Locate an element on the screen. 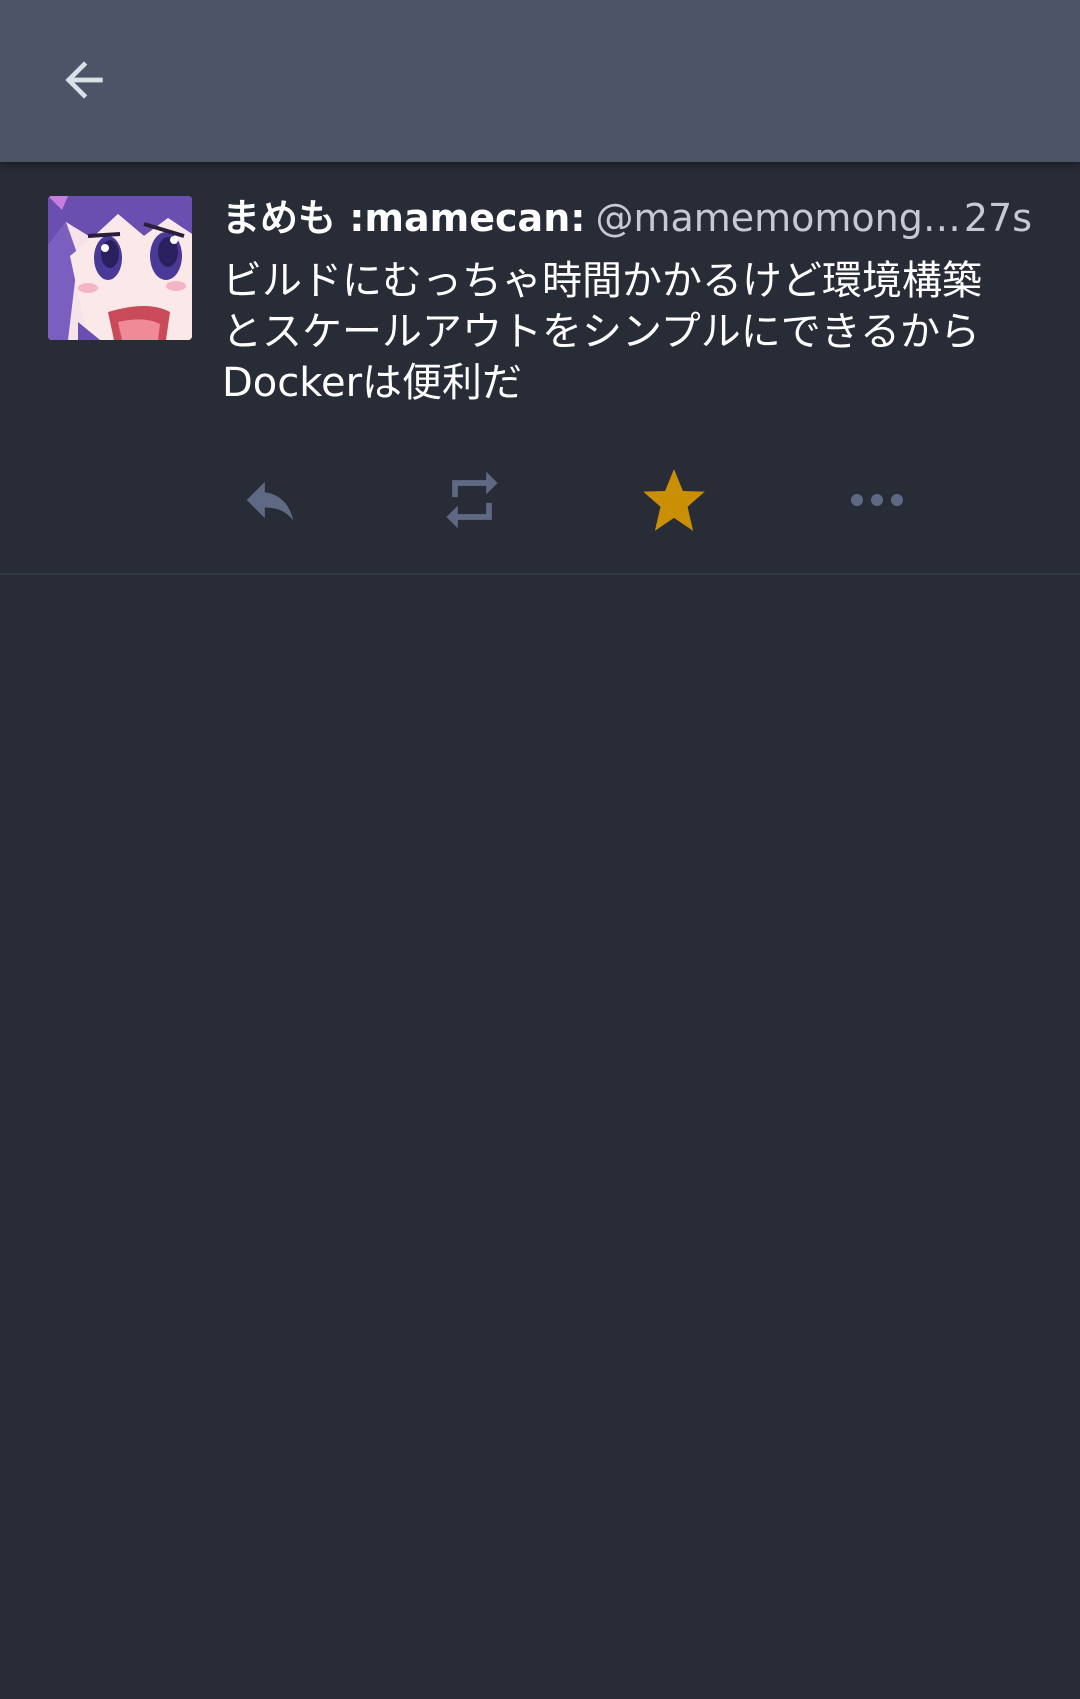 Image resolution: width=1080 pixels, height=1699 pixels. retweet-icon is located at coordinates (472, 500).